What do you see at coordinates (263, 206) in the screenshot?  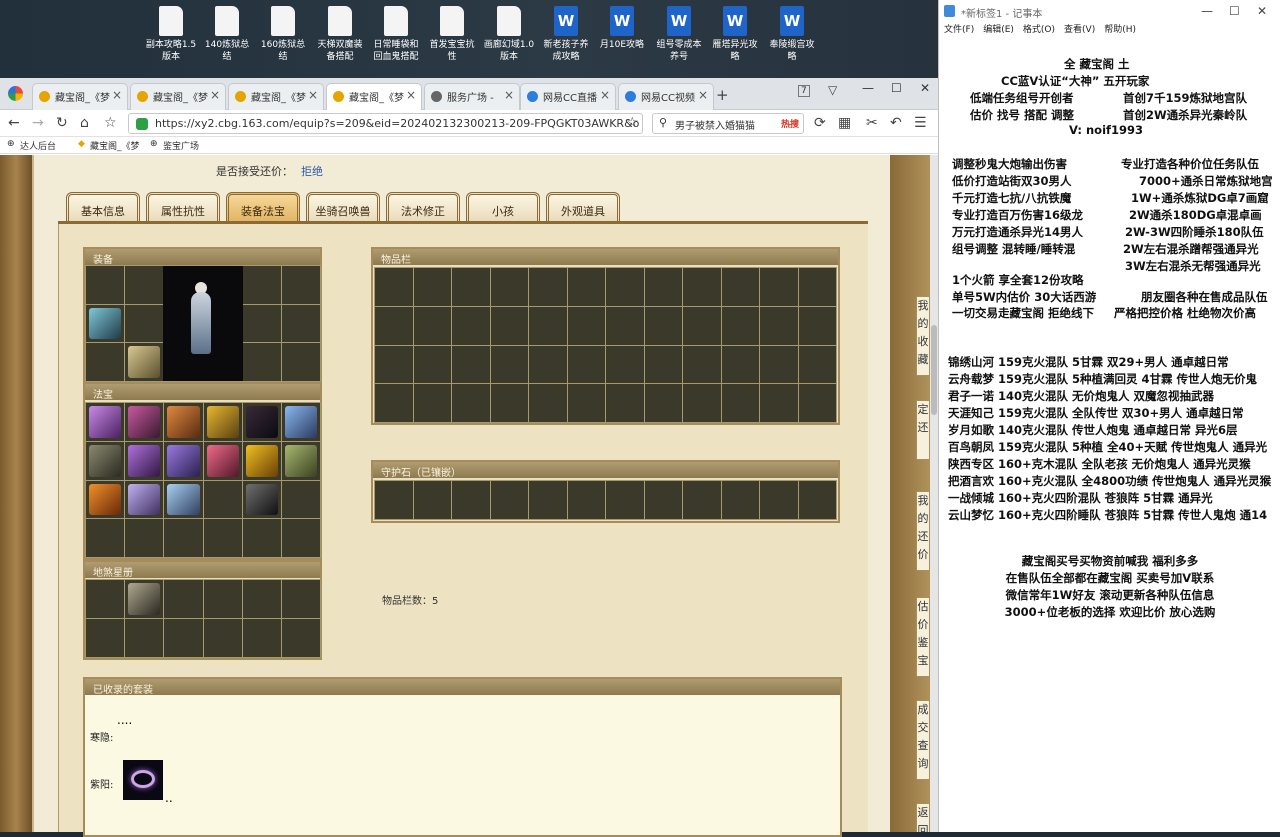 I see `tab-2: 装备法宝` at bounding box center [263, 206].